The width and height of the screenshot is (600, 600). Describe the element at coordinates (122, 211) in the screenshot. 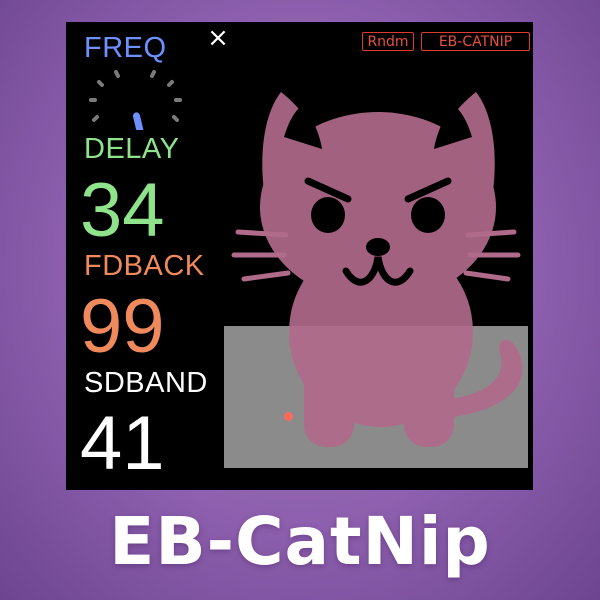

I see `delay-value: 34` at that location.